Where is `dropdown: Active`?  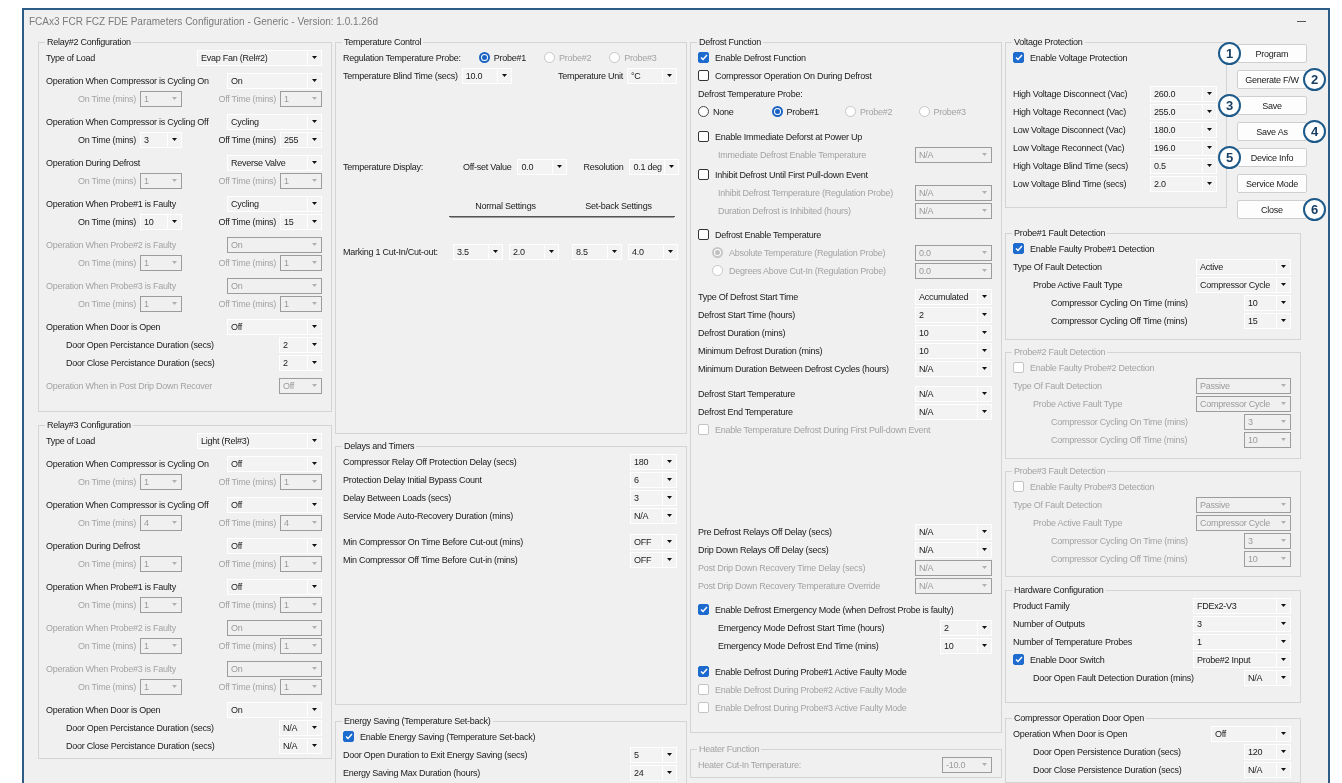
dropdown: Active is located at coordinates (1243, 266).